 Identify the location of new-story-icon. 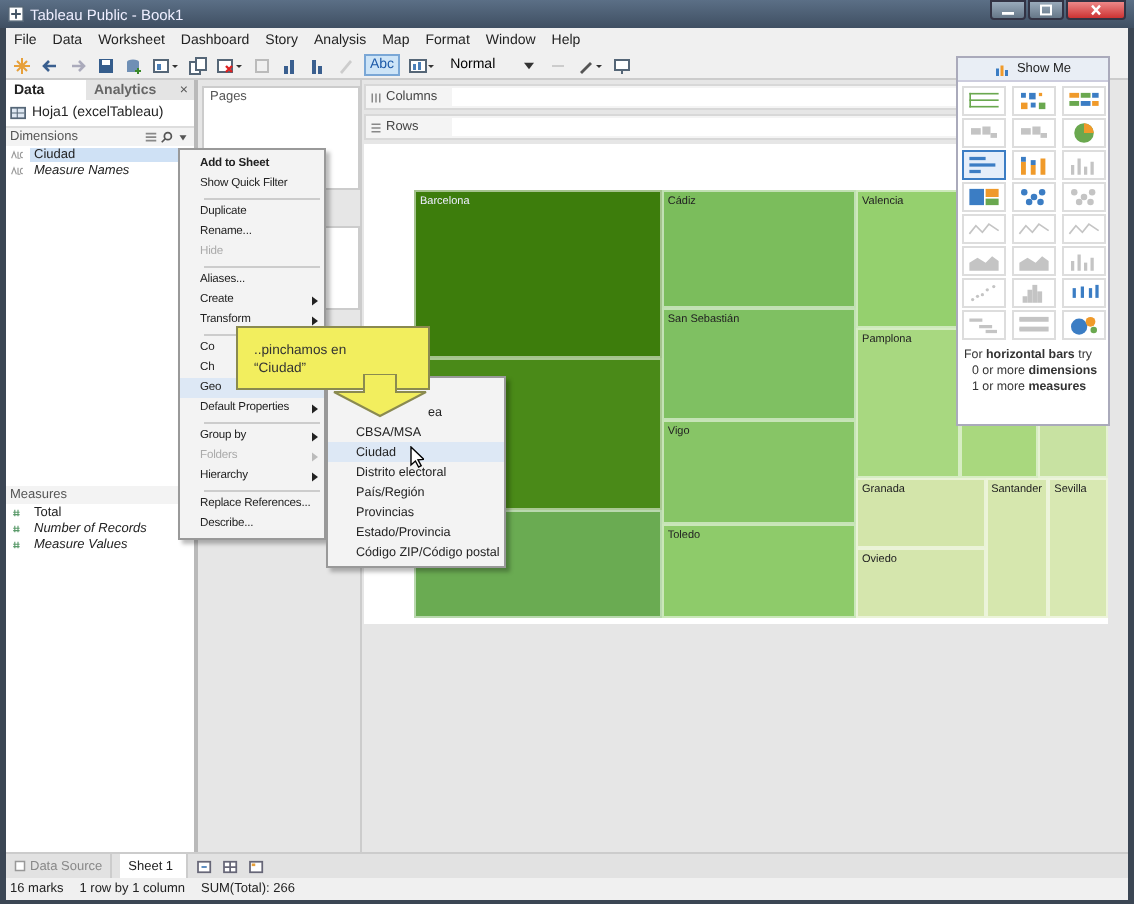
(257, 866).